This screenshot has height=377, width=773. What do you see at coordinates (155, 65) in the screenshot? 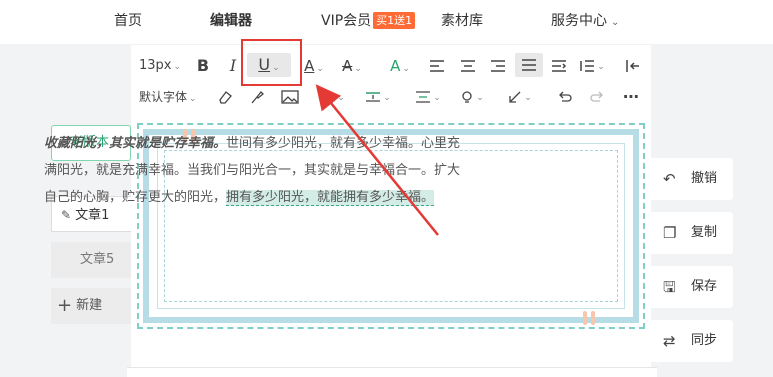
I see `font-size-value: 13px` at bounding box center [155, 65].